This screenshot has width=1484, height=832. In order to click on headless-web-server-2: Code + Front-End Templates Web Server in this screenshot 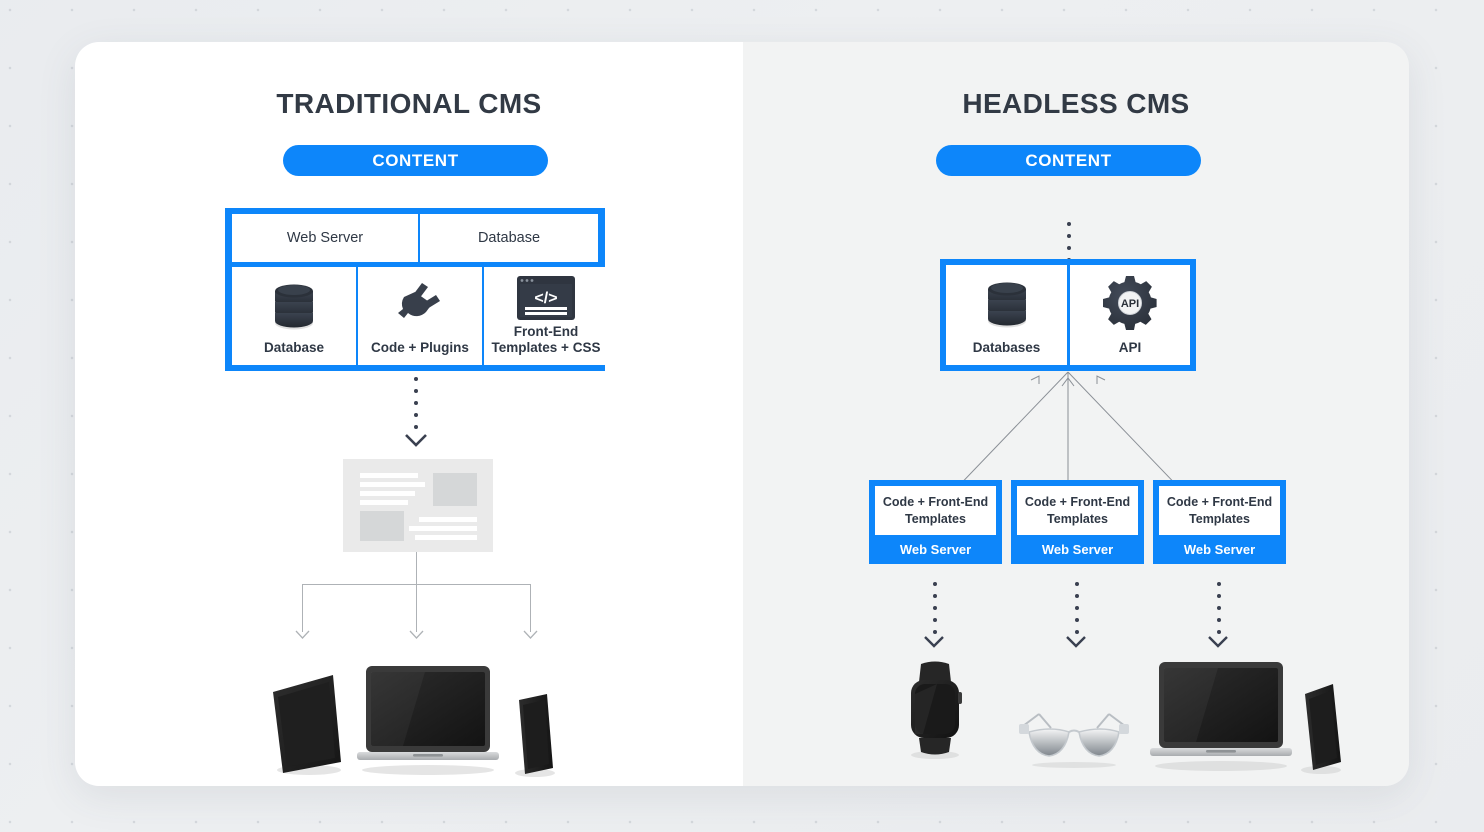, I will do `click(1077, 522)`.